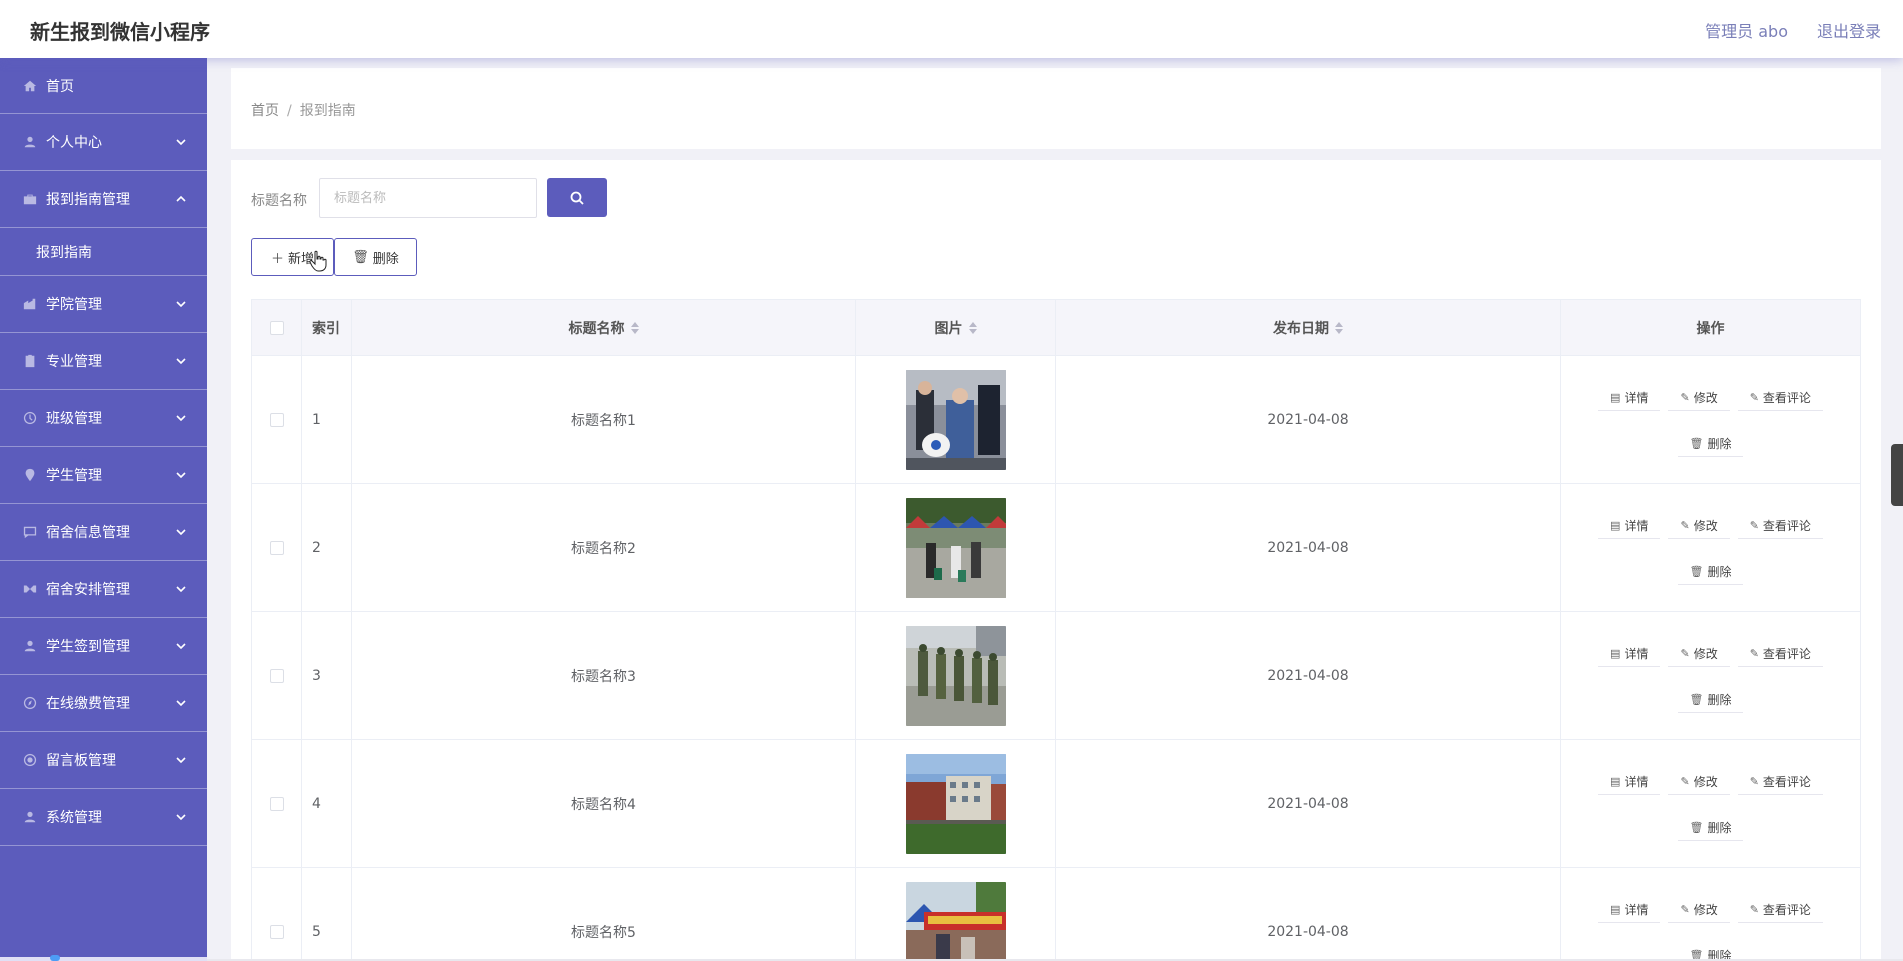 The height and width of the screenshot is (961, 1903). What do you see at coordinates (1685, 397) in the screenshot?
I see `pencil-icon: ✎` at bounding box center [1685, 397].